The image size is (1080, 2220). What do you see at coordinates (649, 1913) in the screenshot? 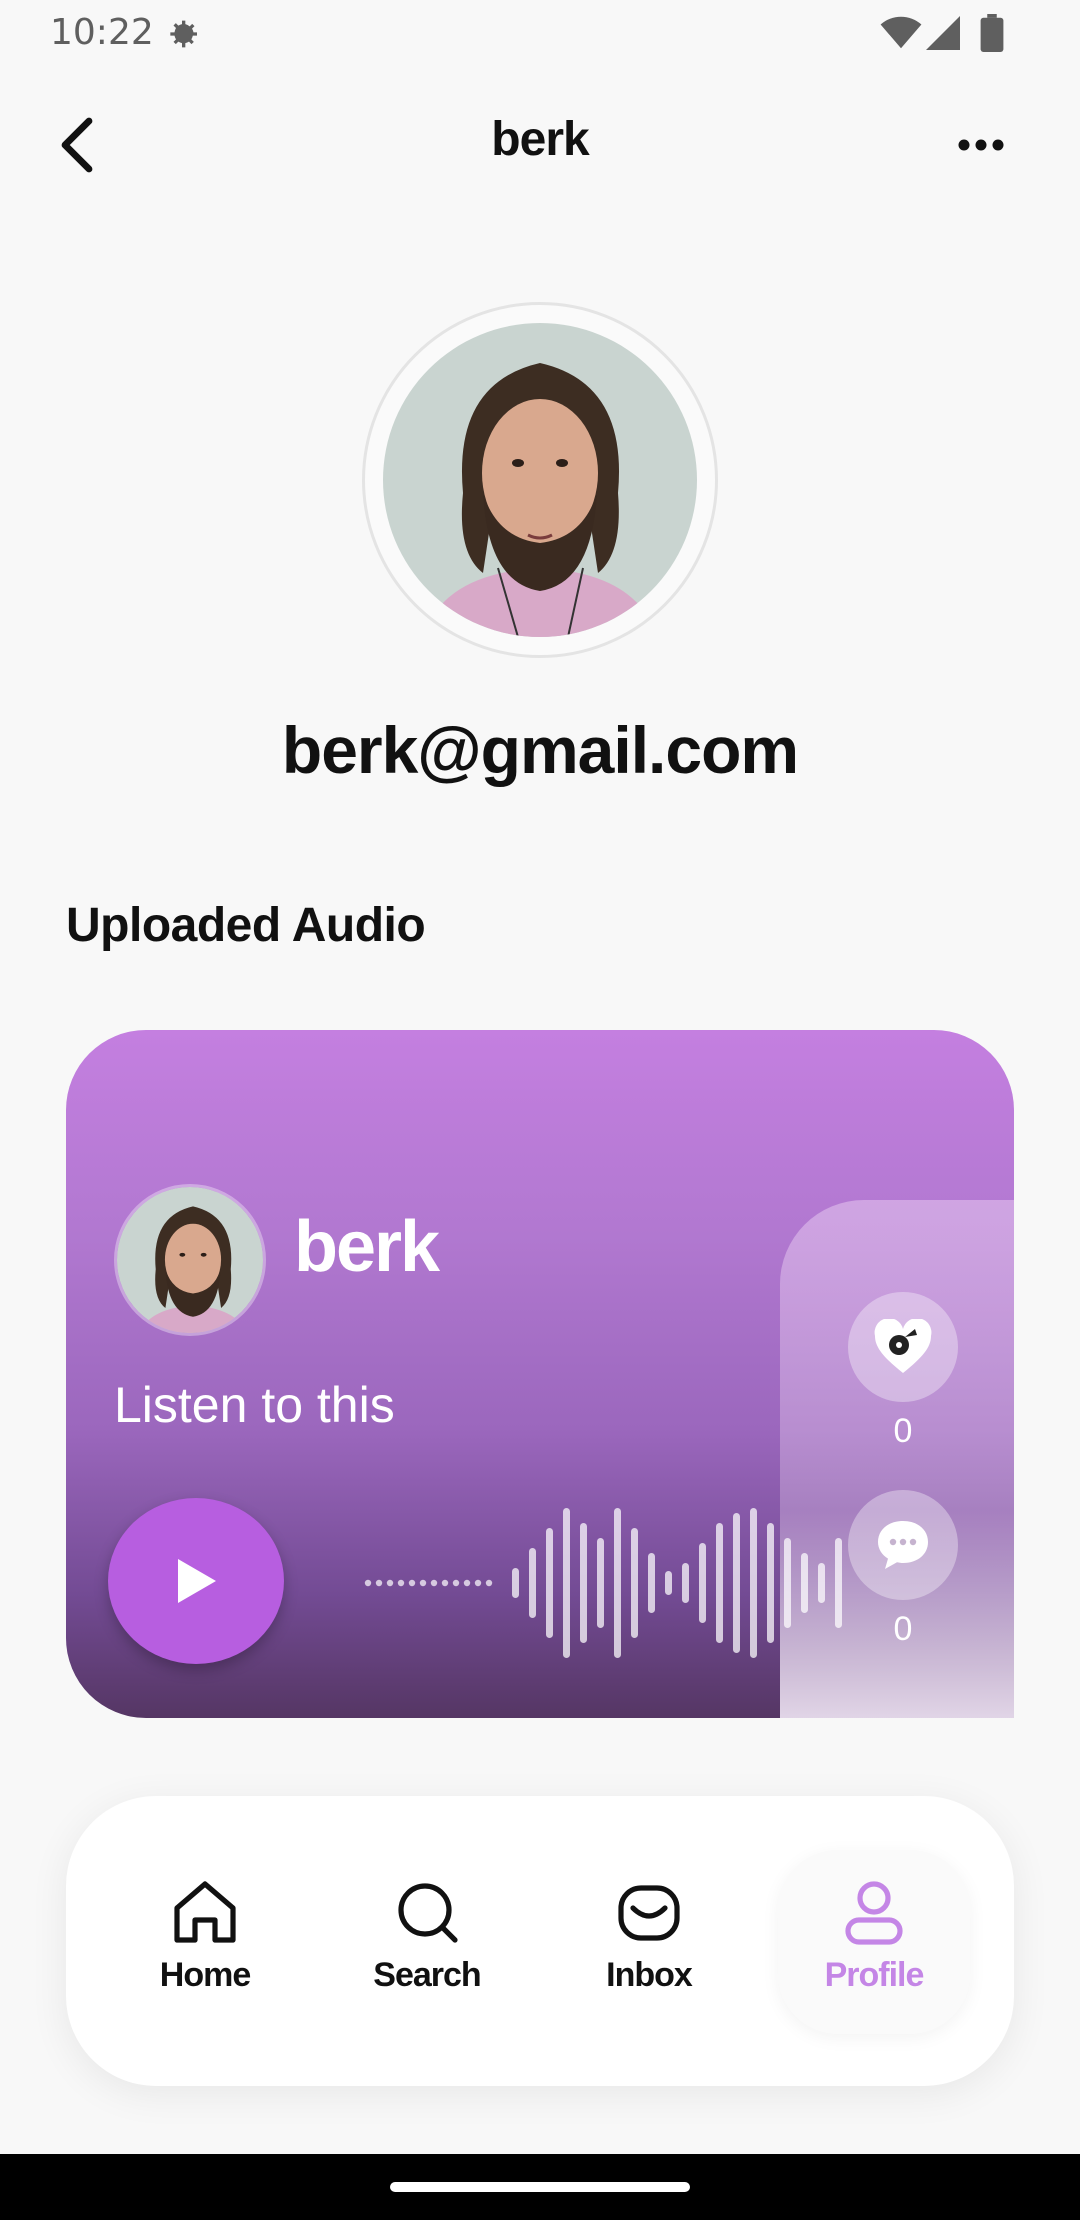
I see `inbox-icon` at bounding box center [649, 1913].